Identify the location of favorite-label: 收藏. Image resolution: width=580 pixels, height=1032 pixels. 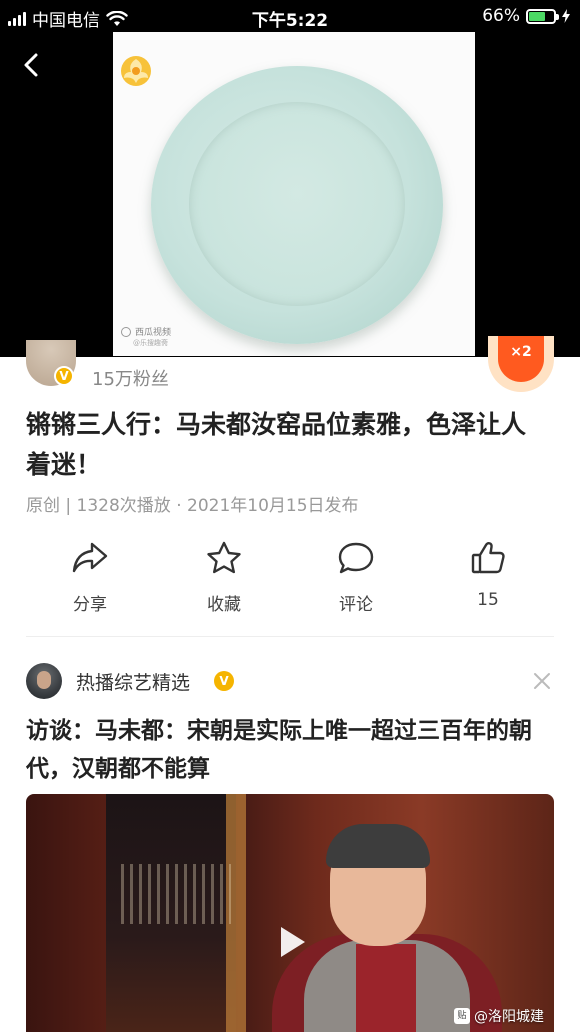
(224, 605).